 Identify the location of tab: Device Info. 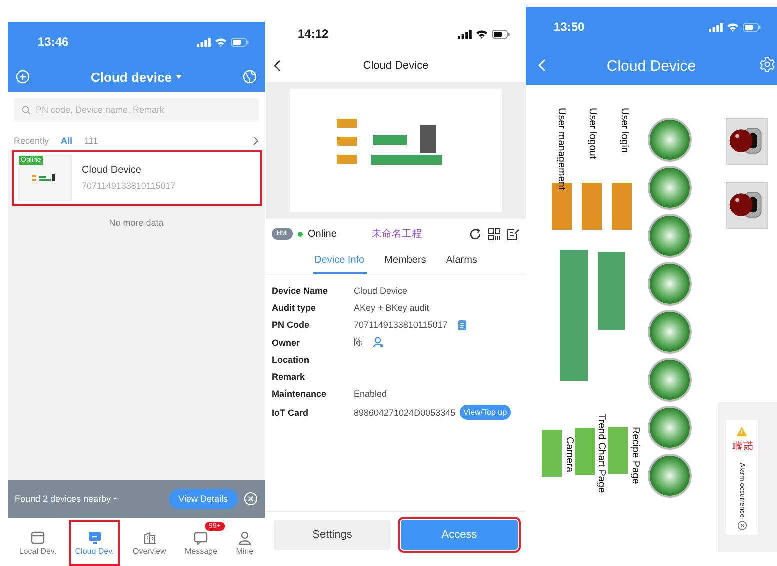
(339, 262).